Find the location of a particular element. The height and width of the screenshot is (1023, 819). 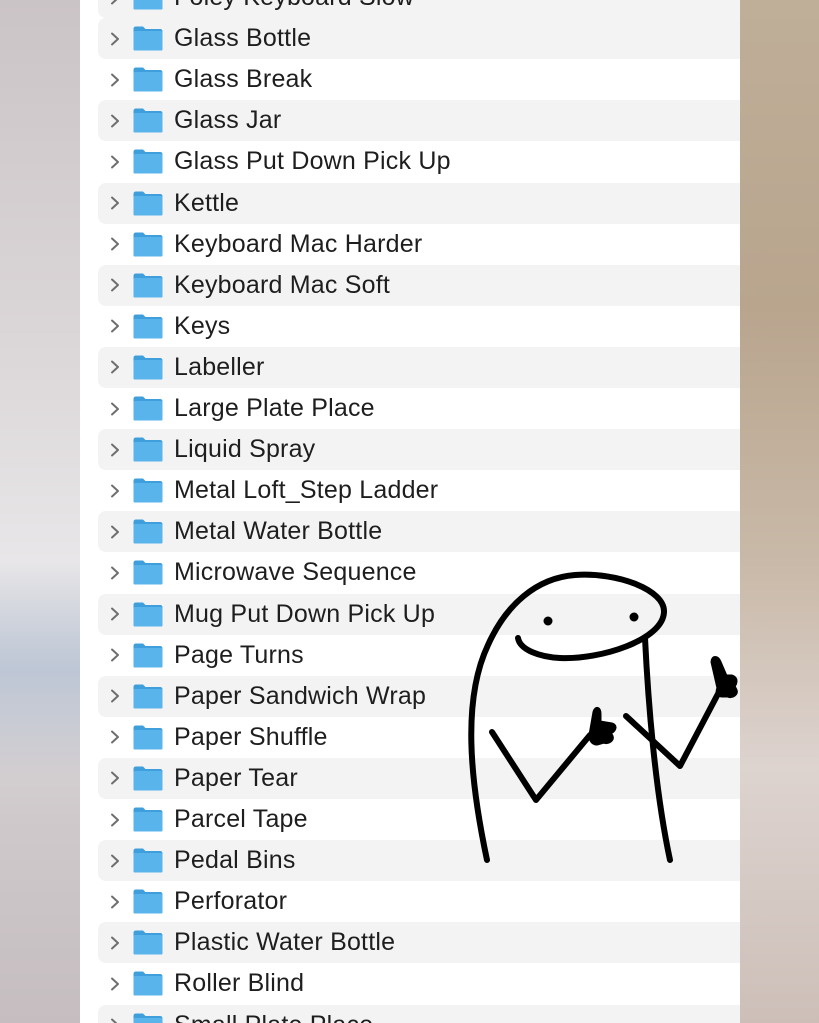

folder-name: Kettle is located at coordinates (207, 202).